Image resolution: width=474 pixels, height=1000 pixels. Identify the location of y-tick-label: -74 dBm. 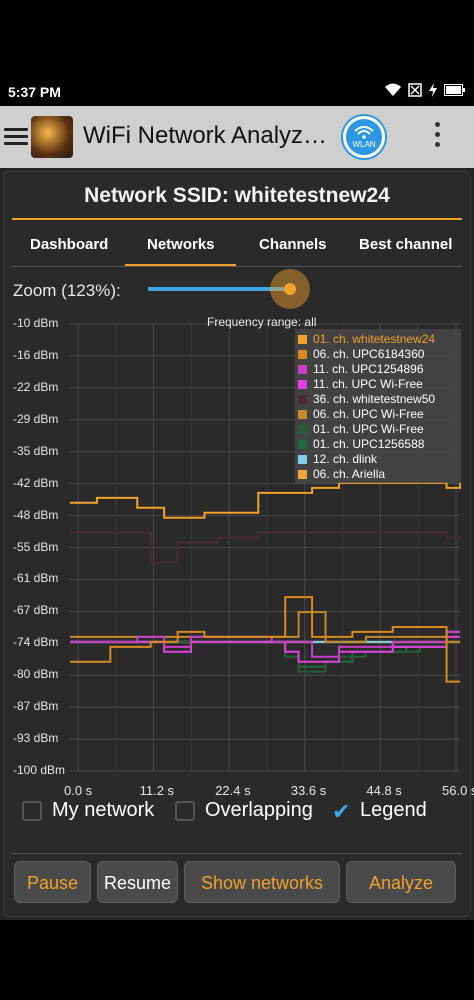
(36, 642).